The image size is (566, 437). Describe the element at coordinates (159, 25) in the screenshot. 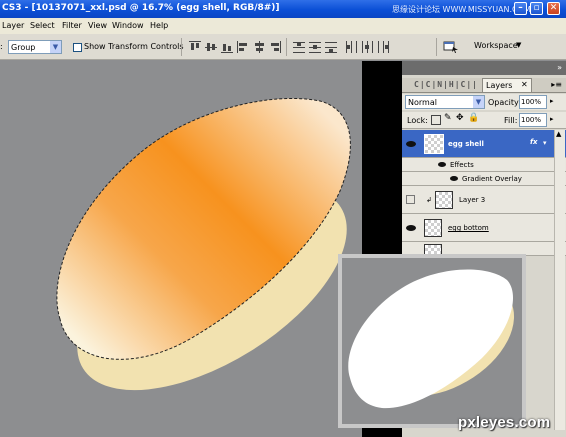

I see `menu-help: Help` at that location.